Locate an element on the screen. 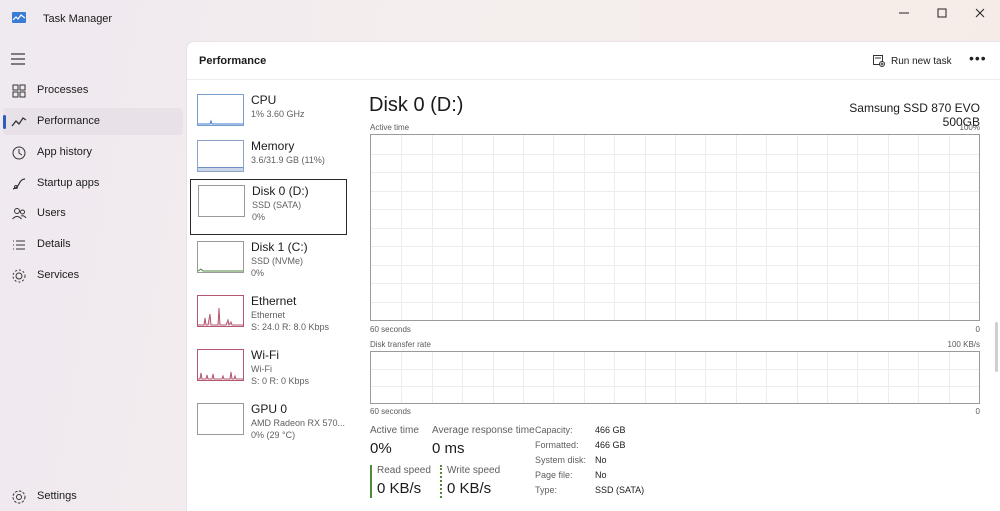 The width and height of the screenshot is (1000, 511). device-name: Wi-Fi is located at coordinates (265, 355).